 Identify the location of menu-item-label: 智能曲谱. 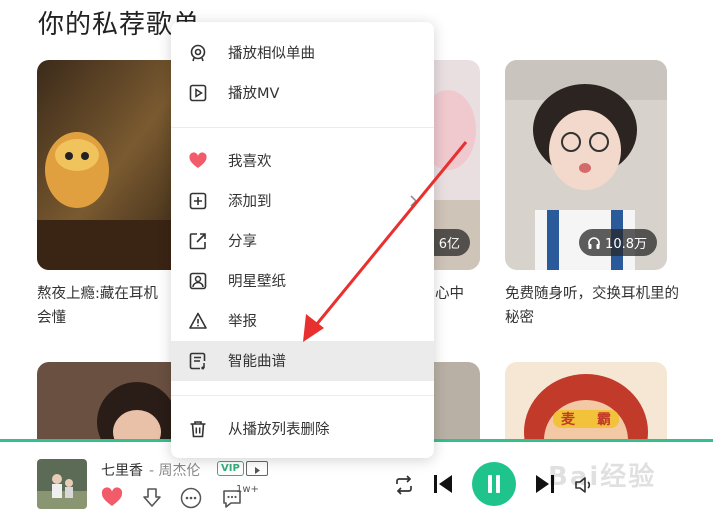
(257, 362).